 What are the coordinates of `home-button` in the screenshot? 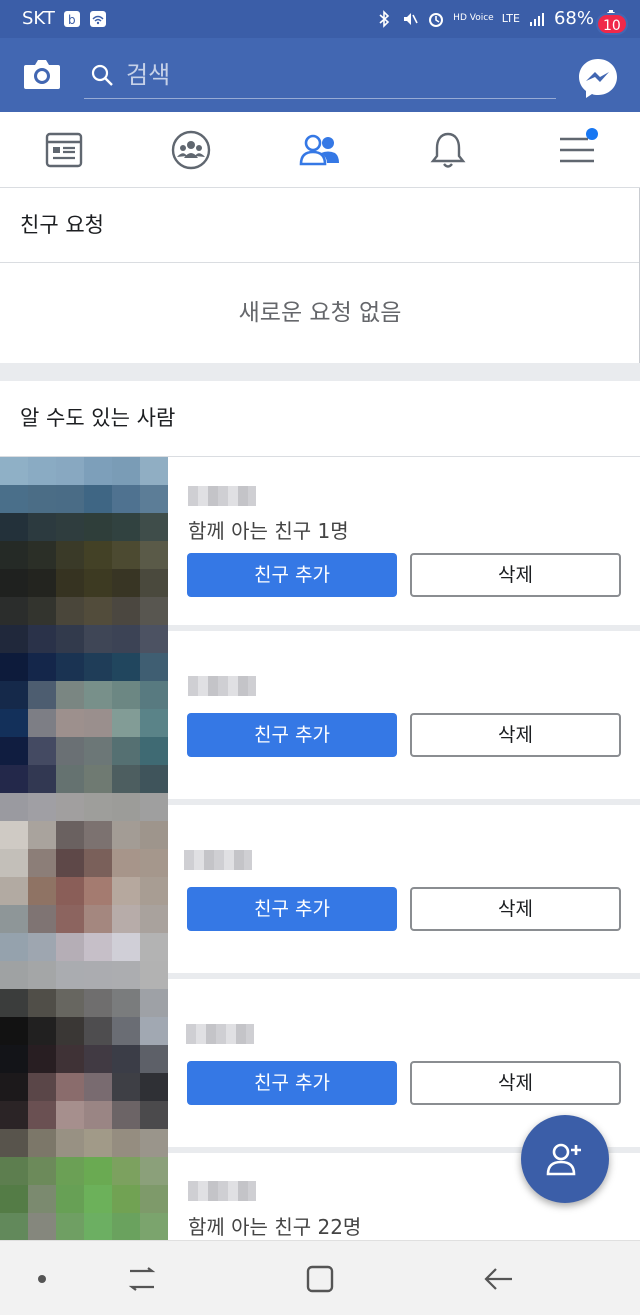 It's located at (320, 1279).